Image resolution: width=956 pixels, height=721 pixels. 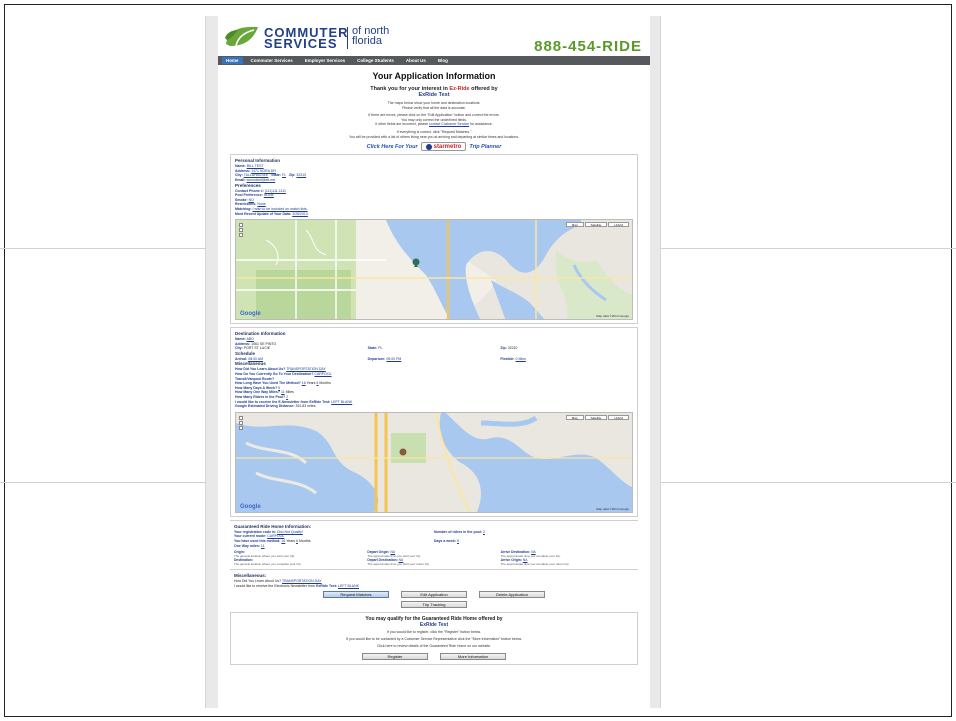 I want to click on misc2-newsletter-org: ExRide Test:, so click(x=327, y=585).